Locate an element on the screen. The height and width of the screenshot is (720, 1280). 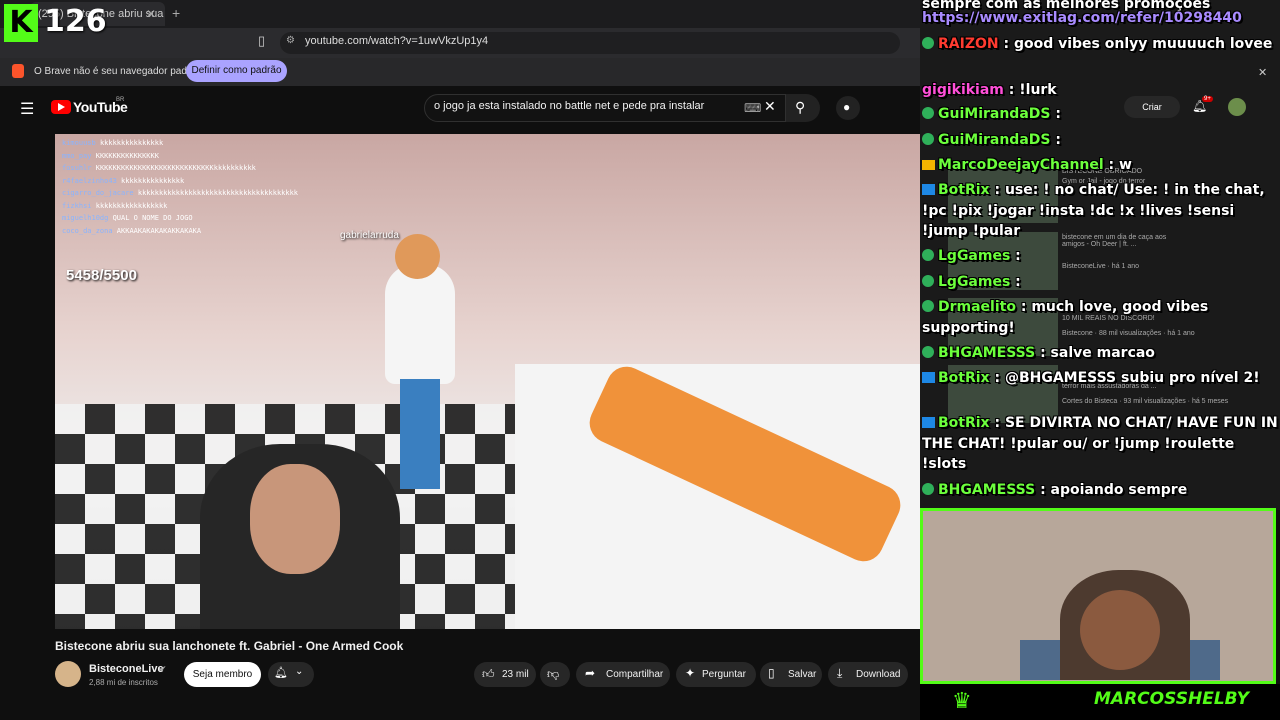
chat-username: MarcoDeejayChannel is located at coordinates (1021, 165).